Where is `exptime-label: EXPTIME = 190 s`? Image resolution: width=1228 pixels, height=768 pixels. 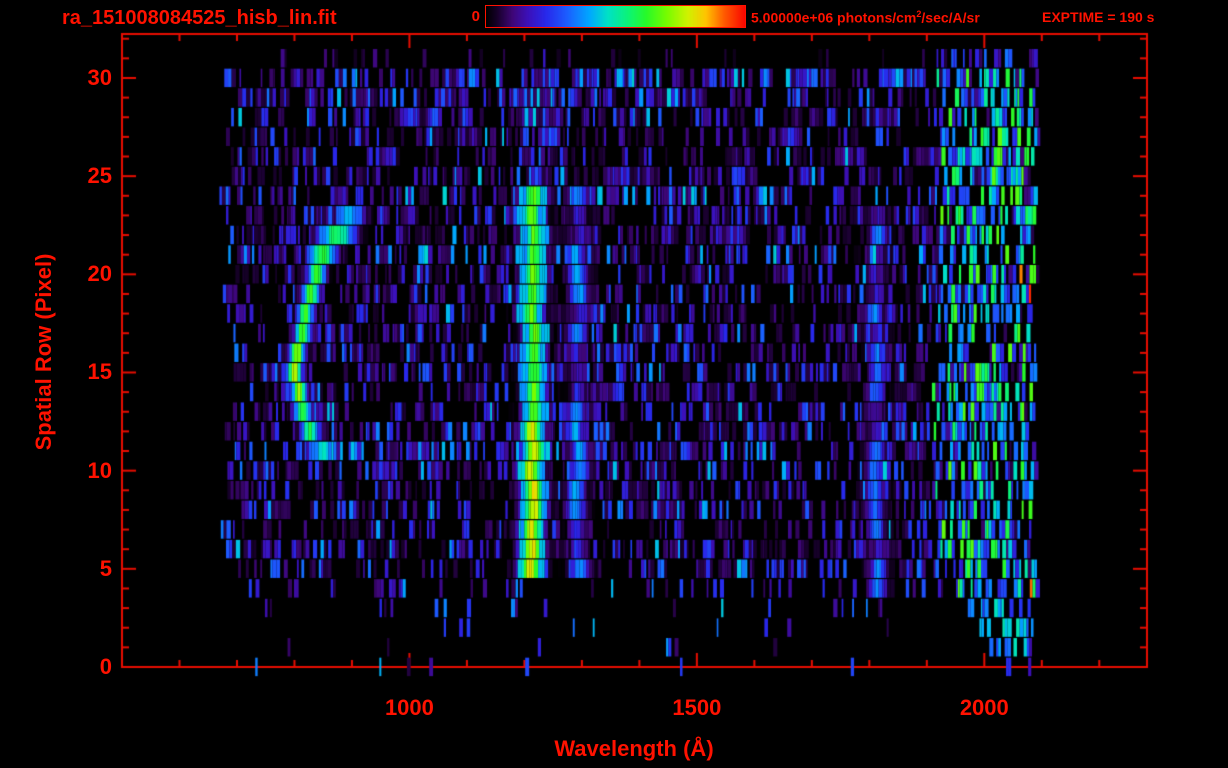
exptime-label: EXPTIME = 190 s is located at coordinates (1098, 17).